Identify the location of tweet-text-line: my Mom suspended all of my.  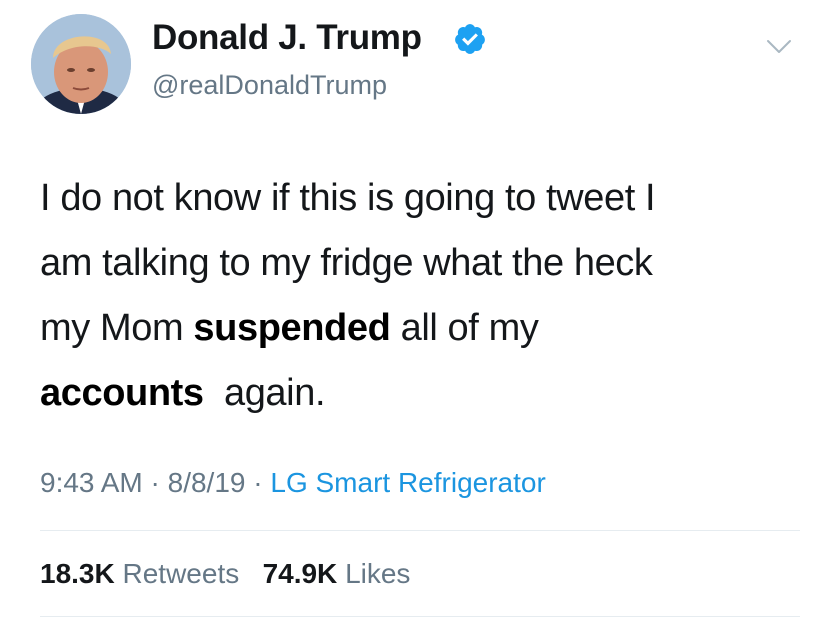
(420, 328).